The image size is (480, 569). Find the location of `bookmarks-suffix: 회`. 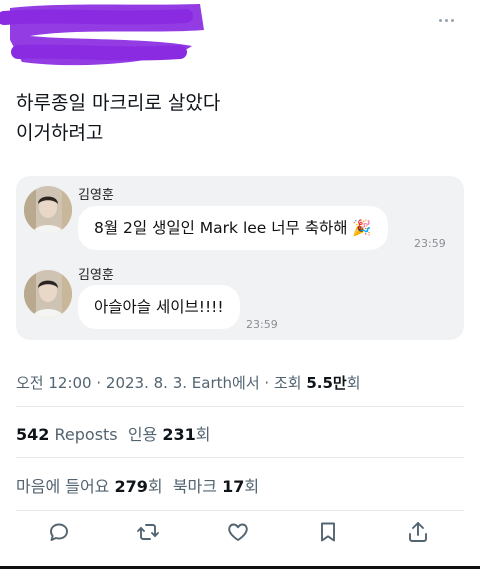

bookmarks-suffix: 회 is located at coordinates (252, 486).